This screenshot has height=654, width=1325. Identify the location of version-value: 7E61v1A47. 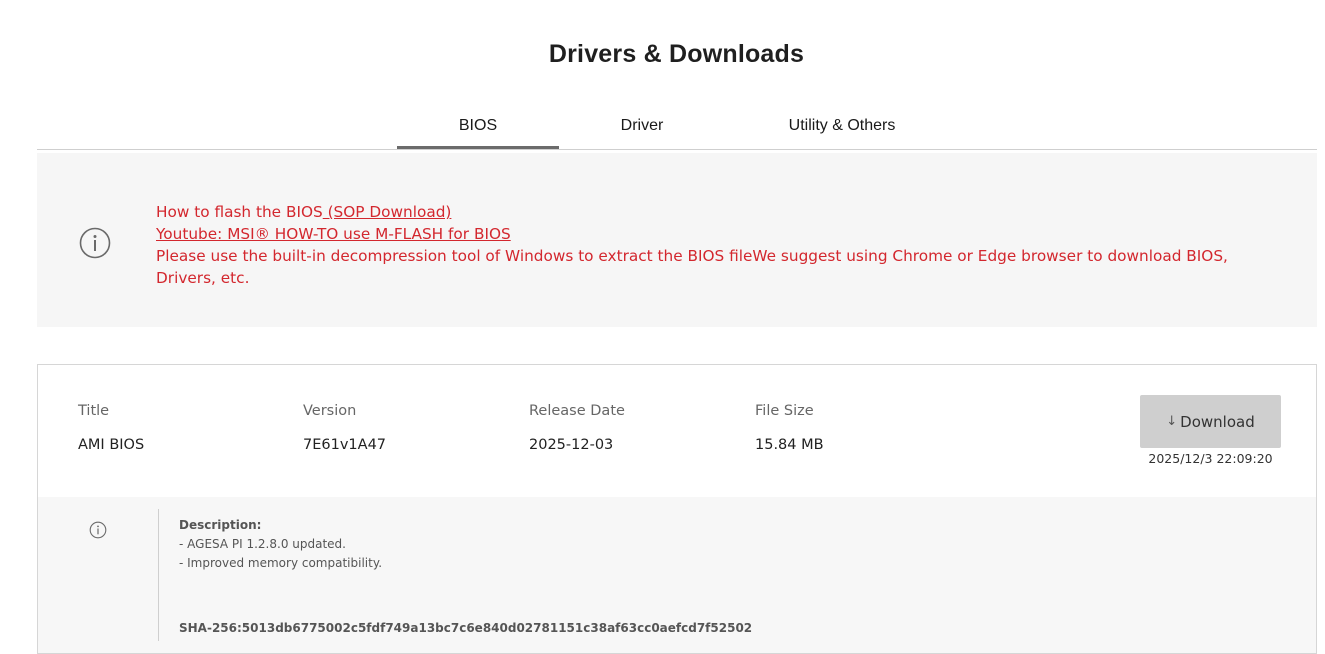
(345, 445).